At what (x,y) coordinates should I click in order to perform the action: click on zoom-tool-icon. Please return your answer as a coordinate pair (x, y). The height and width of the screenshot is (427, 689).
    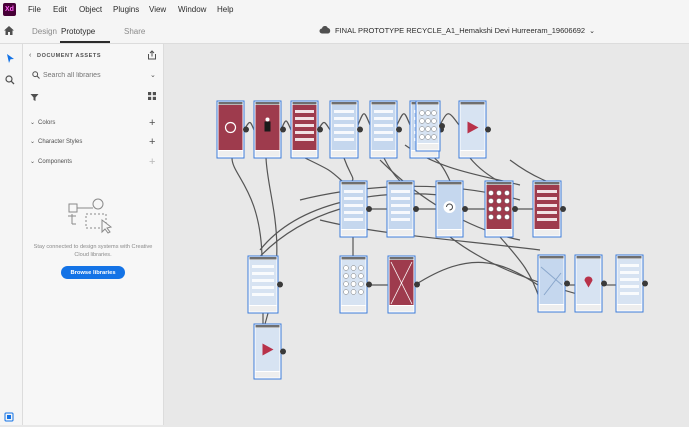
    Looking at the image, I should click on (10, 80).